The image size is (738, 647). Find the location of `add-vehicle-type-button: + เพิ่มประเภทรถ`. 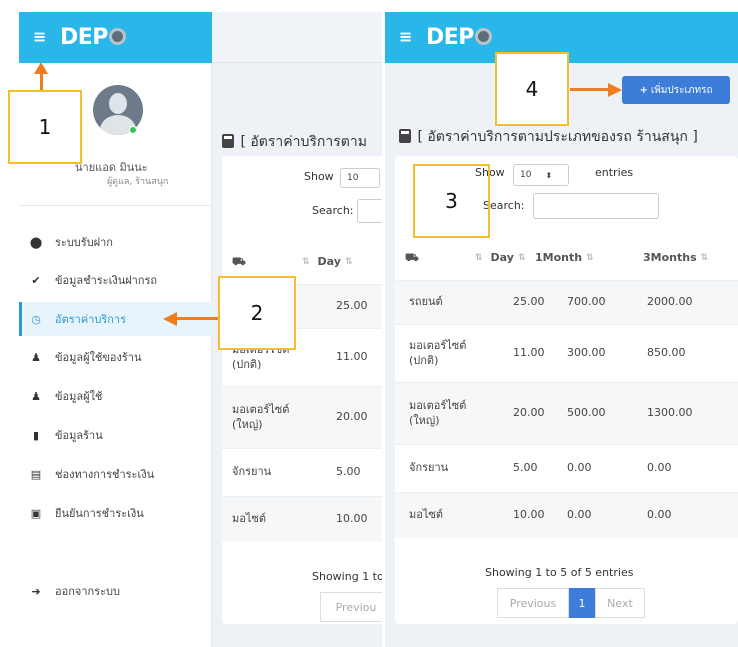

add-vehicle-type-button: + เพิ่มประเภทรถ is located at coordinates (676, 90).